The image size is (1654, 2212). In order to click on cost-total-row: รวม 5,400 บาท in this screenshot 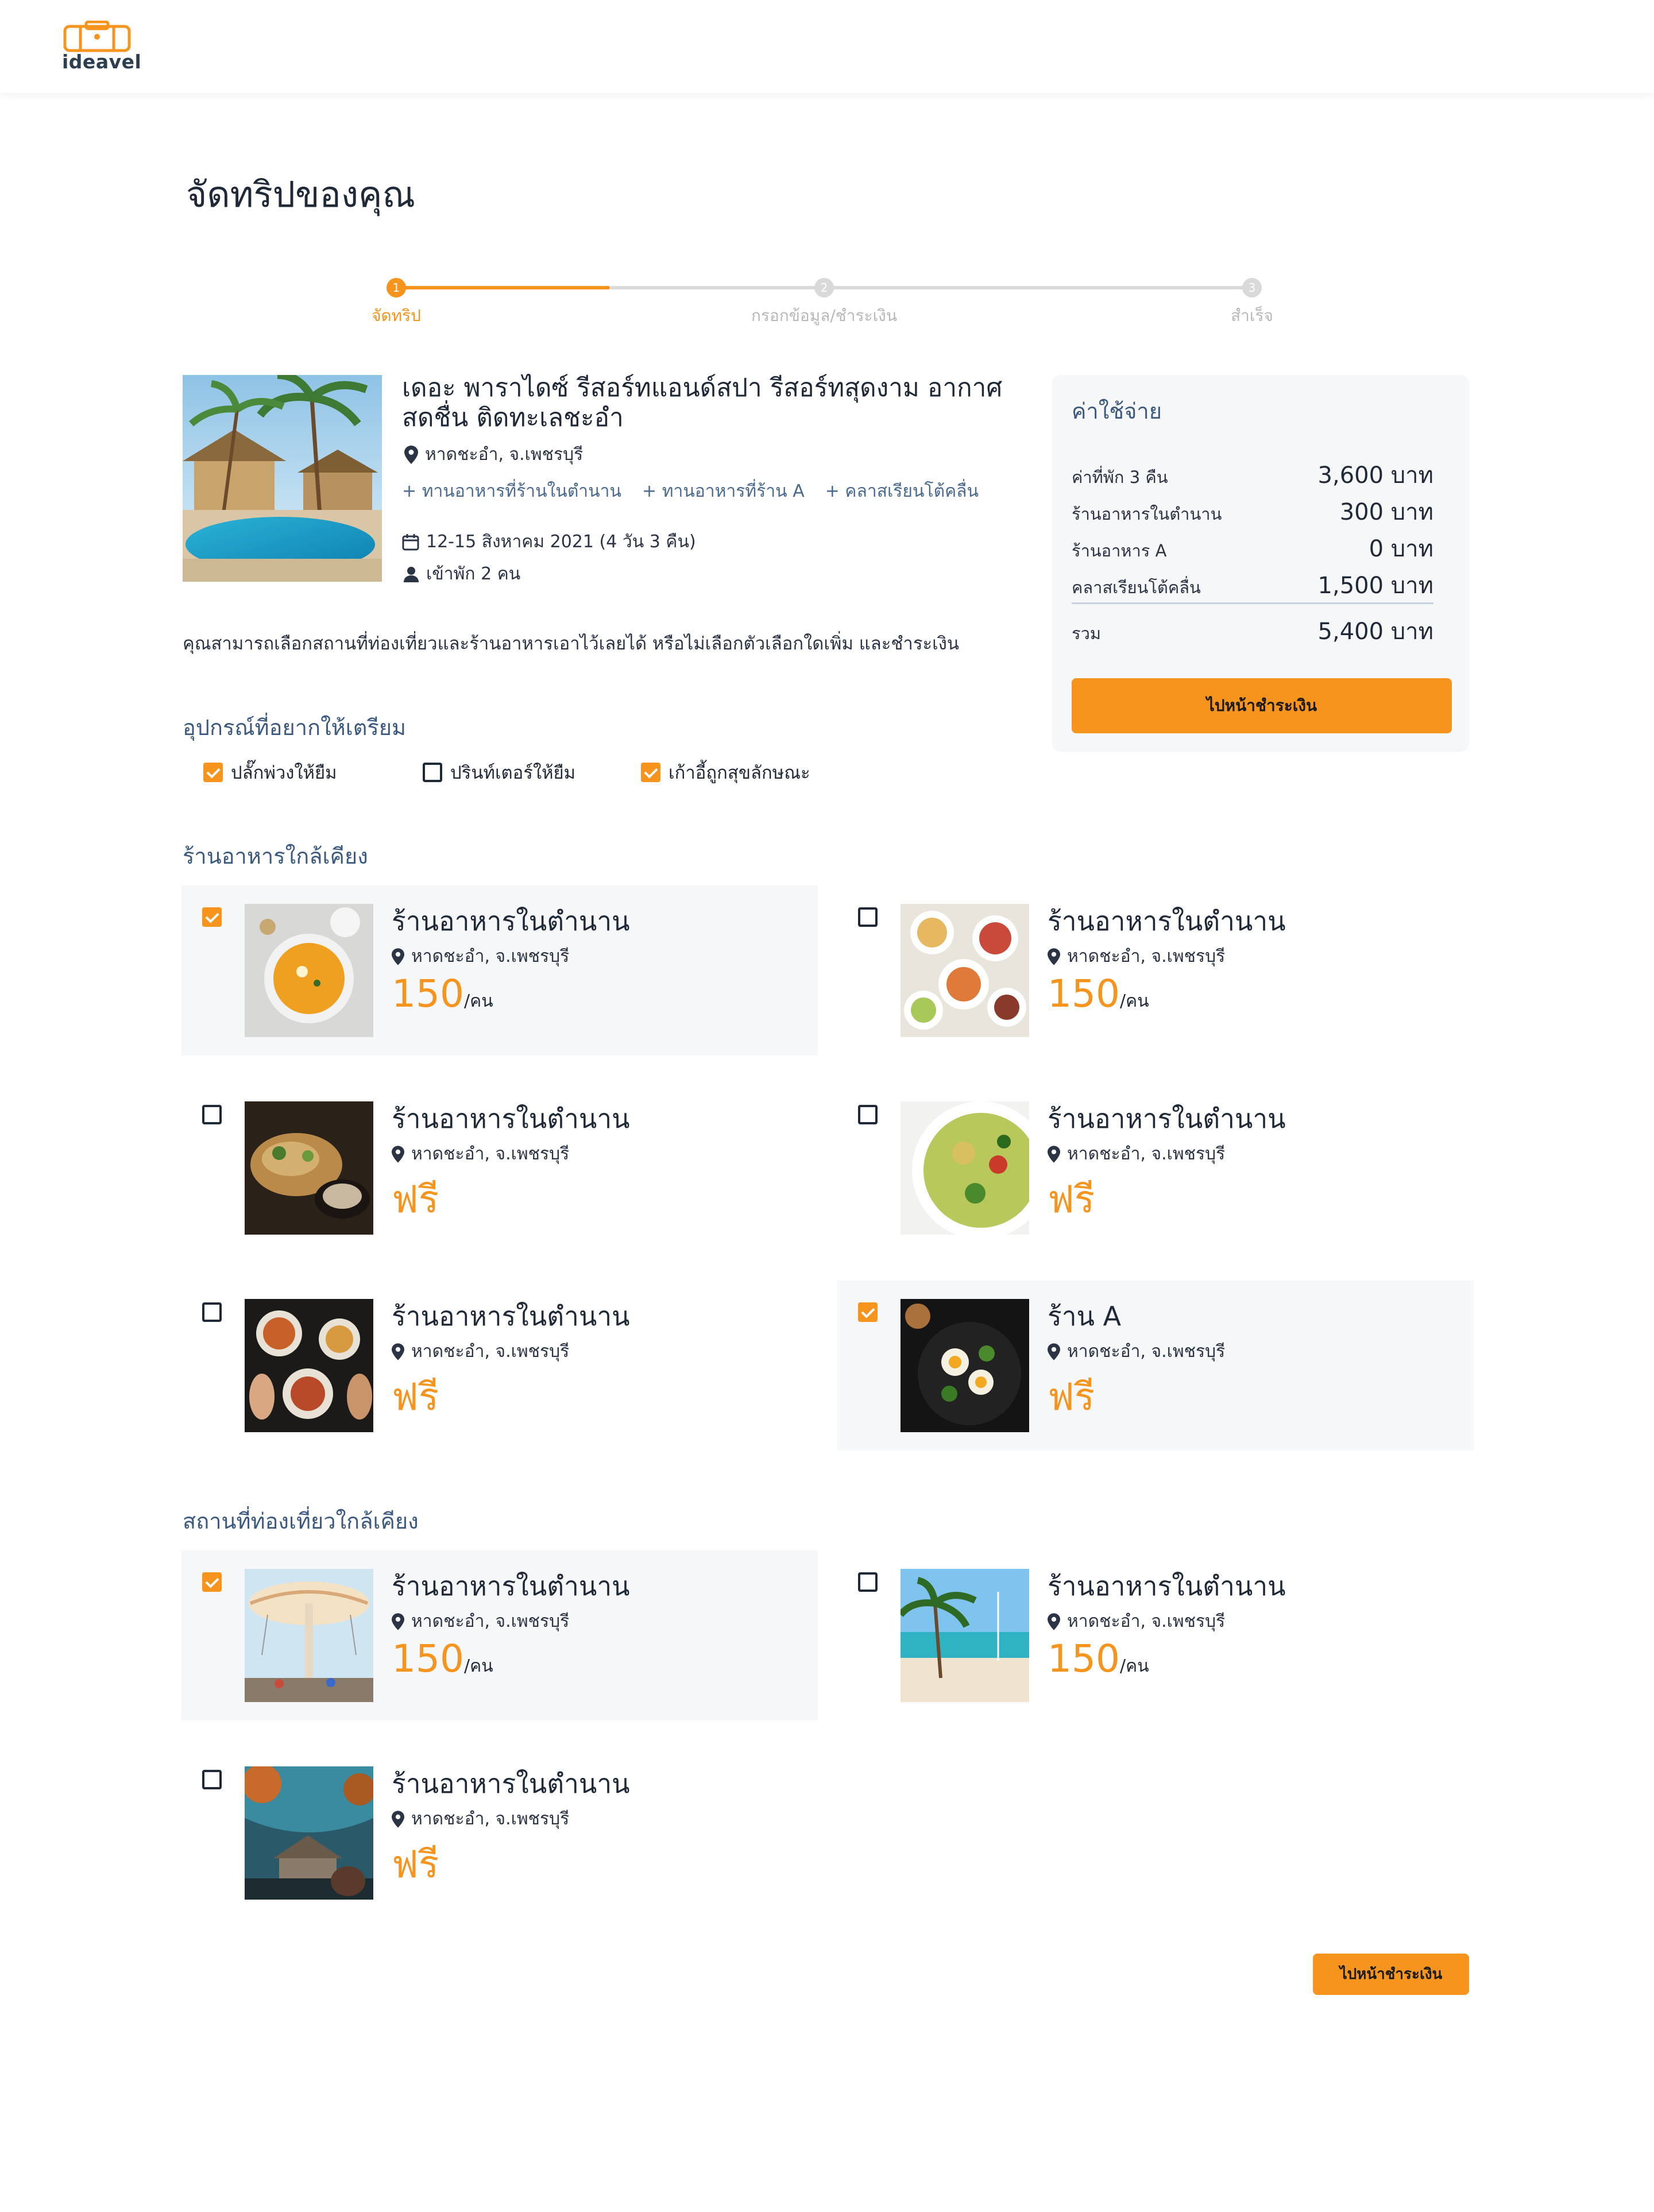, I will do `click(1252, 631)`.